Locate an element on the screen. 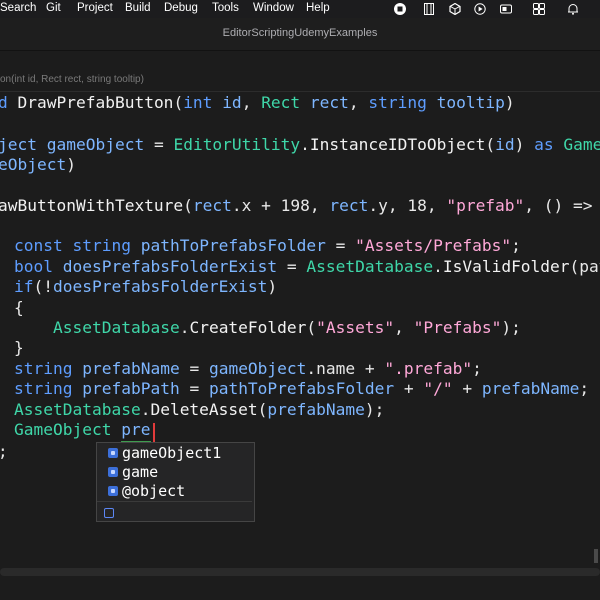 This screenshot has width=600, height=600. autocomplete-item-label: game is located at coordinates (140, 472).